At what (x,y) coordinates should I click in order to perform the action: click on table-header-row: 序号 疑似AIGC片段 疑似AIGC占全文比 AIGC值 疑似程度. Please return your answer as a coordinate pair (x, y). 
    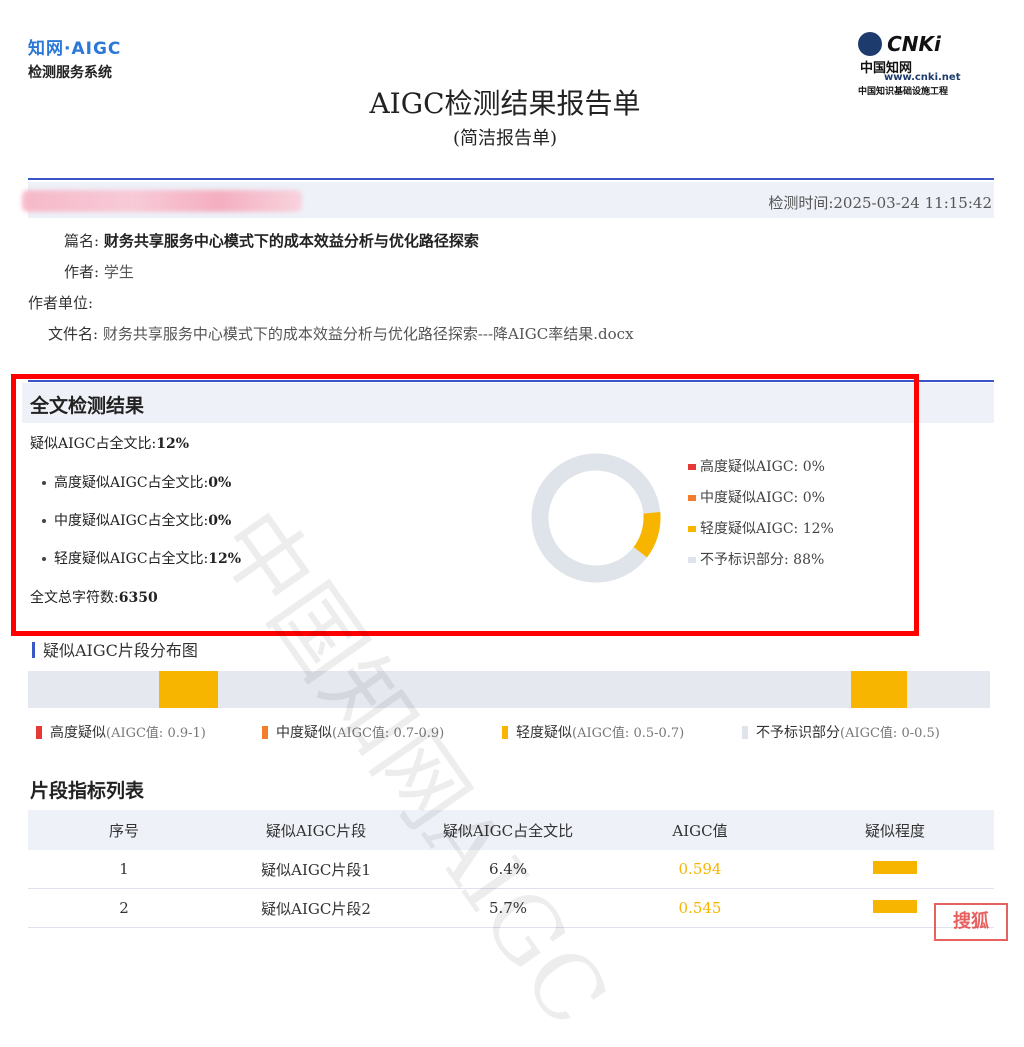
    Looking at the image, I should click on (511, 830).